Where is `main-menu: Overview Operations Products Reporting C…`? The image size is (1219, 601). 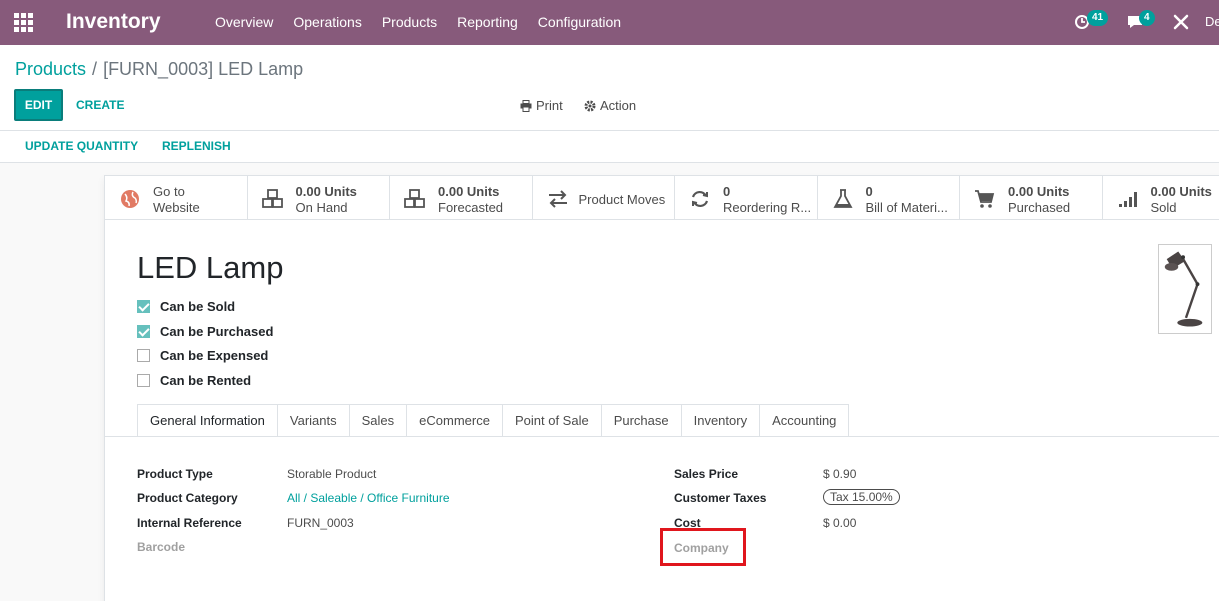
main-menu: Overview Operations Products Reporting C… is located at coordinates (418, 22).